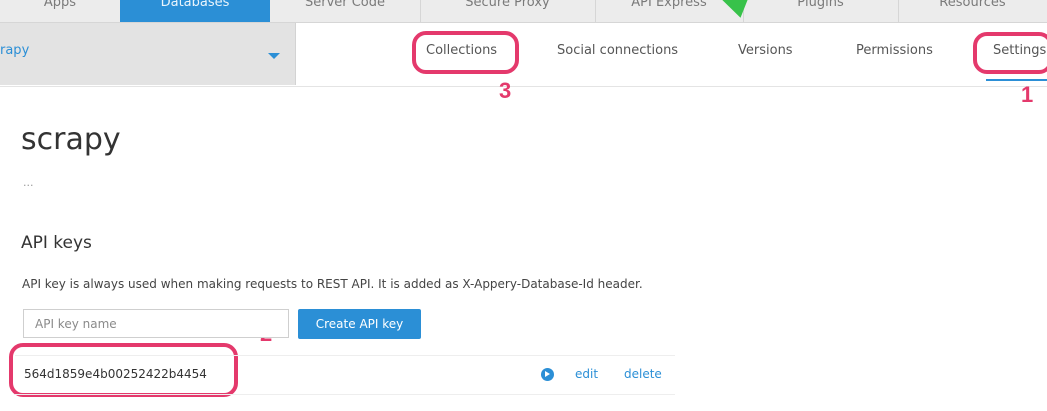  Describe the element at coordinates (972, 11) in the screenshot. I see `top-tab-resources: Resources` at that location.